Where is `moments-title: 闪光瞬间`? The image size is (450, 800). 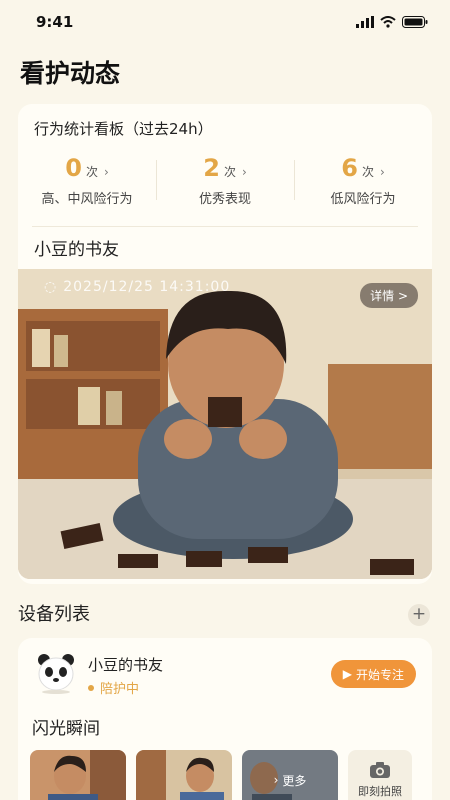 moments-title: 闪光瞬间 is located at coordinates (66, 729).